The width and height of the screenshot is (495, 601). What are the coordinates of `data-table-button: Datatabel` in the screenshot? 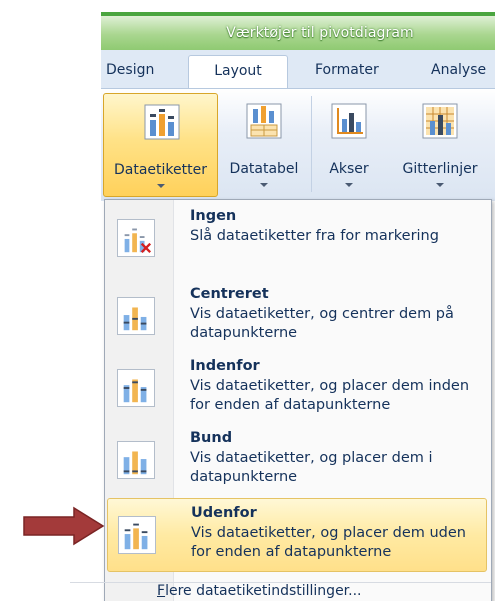 It's located at (264, 145).